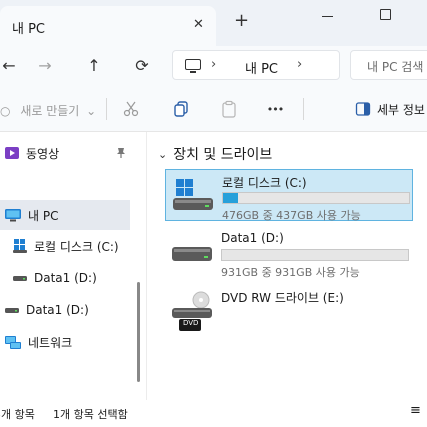  I want to click on network-icon, so click(13, 342).